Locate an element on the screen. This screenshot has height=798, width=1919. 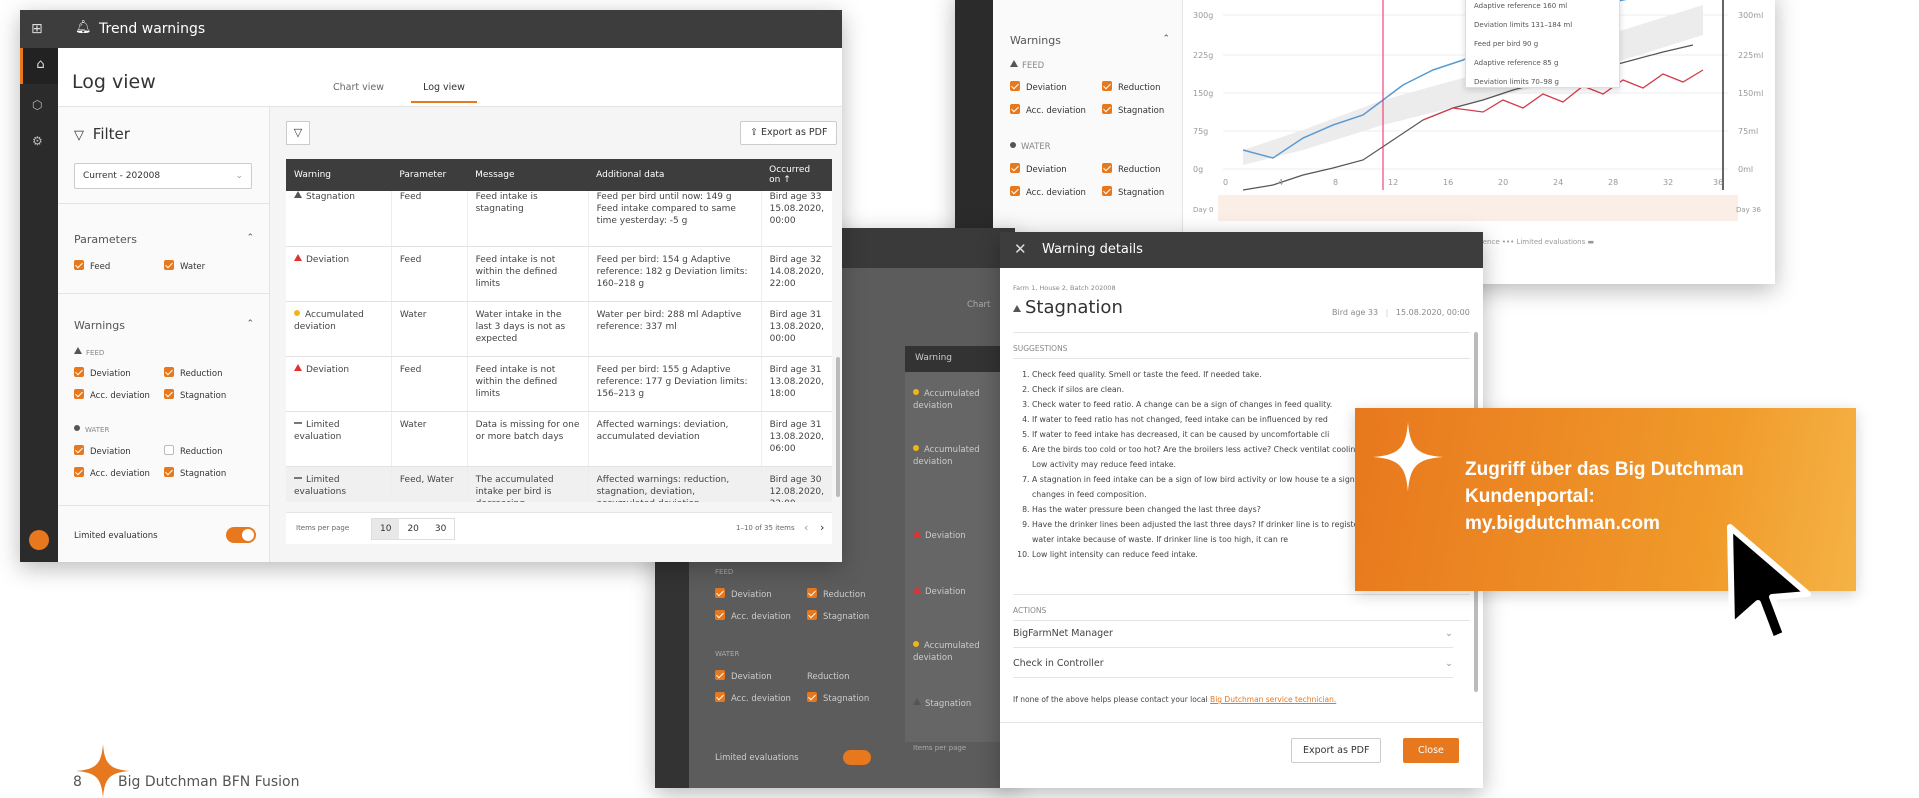
day-end-label: Day 36 is located at coordinates (1749, 210).